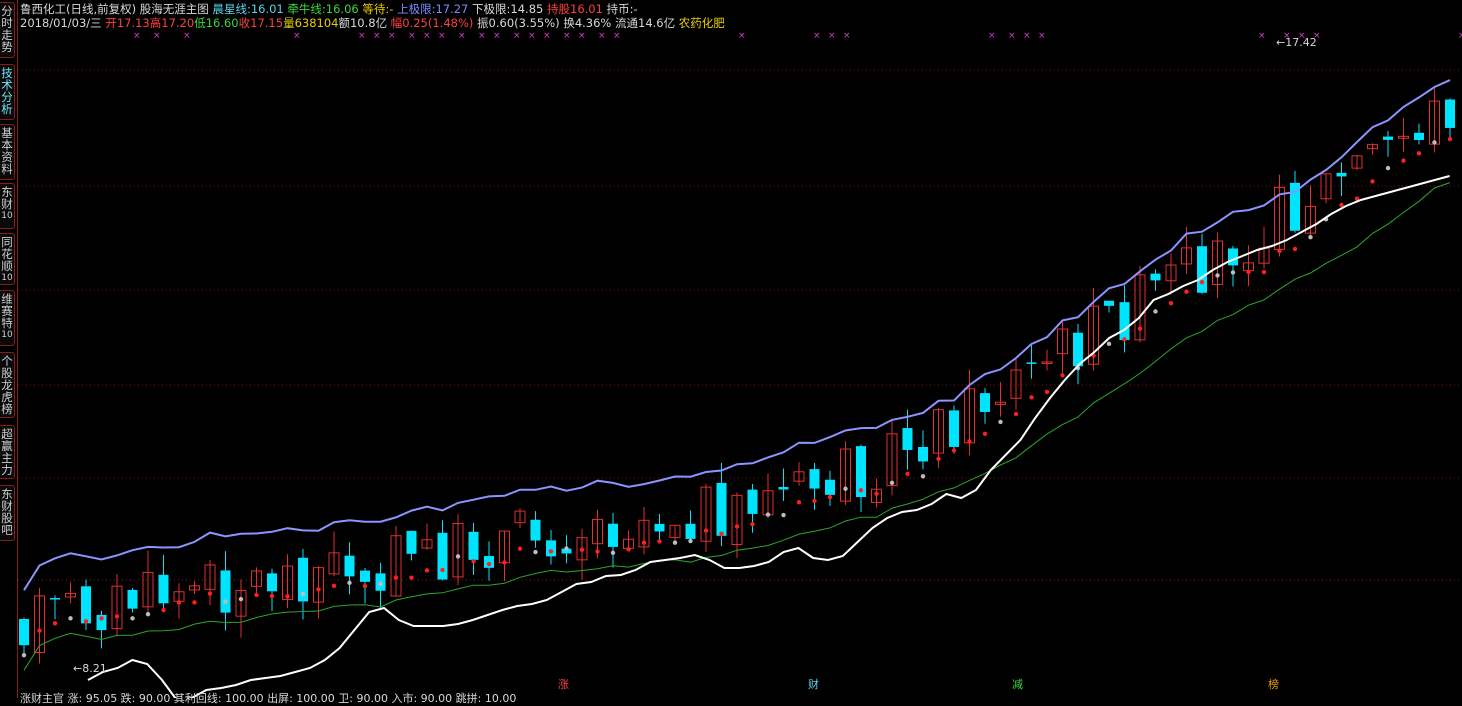 The width and height of the screenshot is (1462, 706). What do you see at coordinates (7, 513) in the screenshot?
I see `tab-sidebar-8: 东财股吧` at bounding box center [7, 513].